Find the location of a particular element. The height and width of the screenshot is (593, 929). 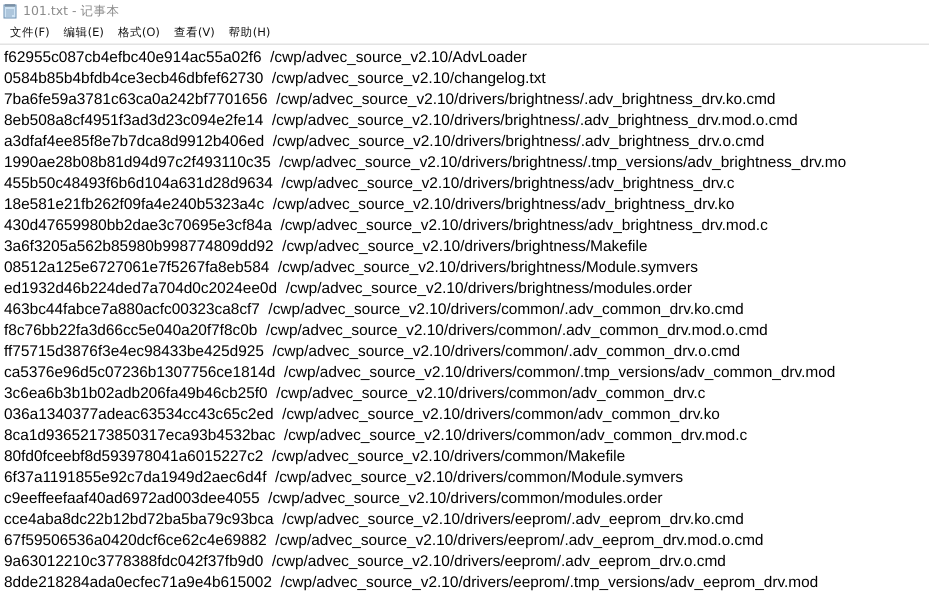

text-line: f62955c087cb4efbc40e914ac55a02f6 /cwp/advec_source_v2.10/AdvLoader is located at coordinates (265, 58).